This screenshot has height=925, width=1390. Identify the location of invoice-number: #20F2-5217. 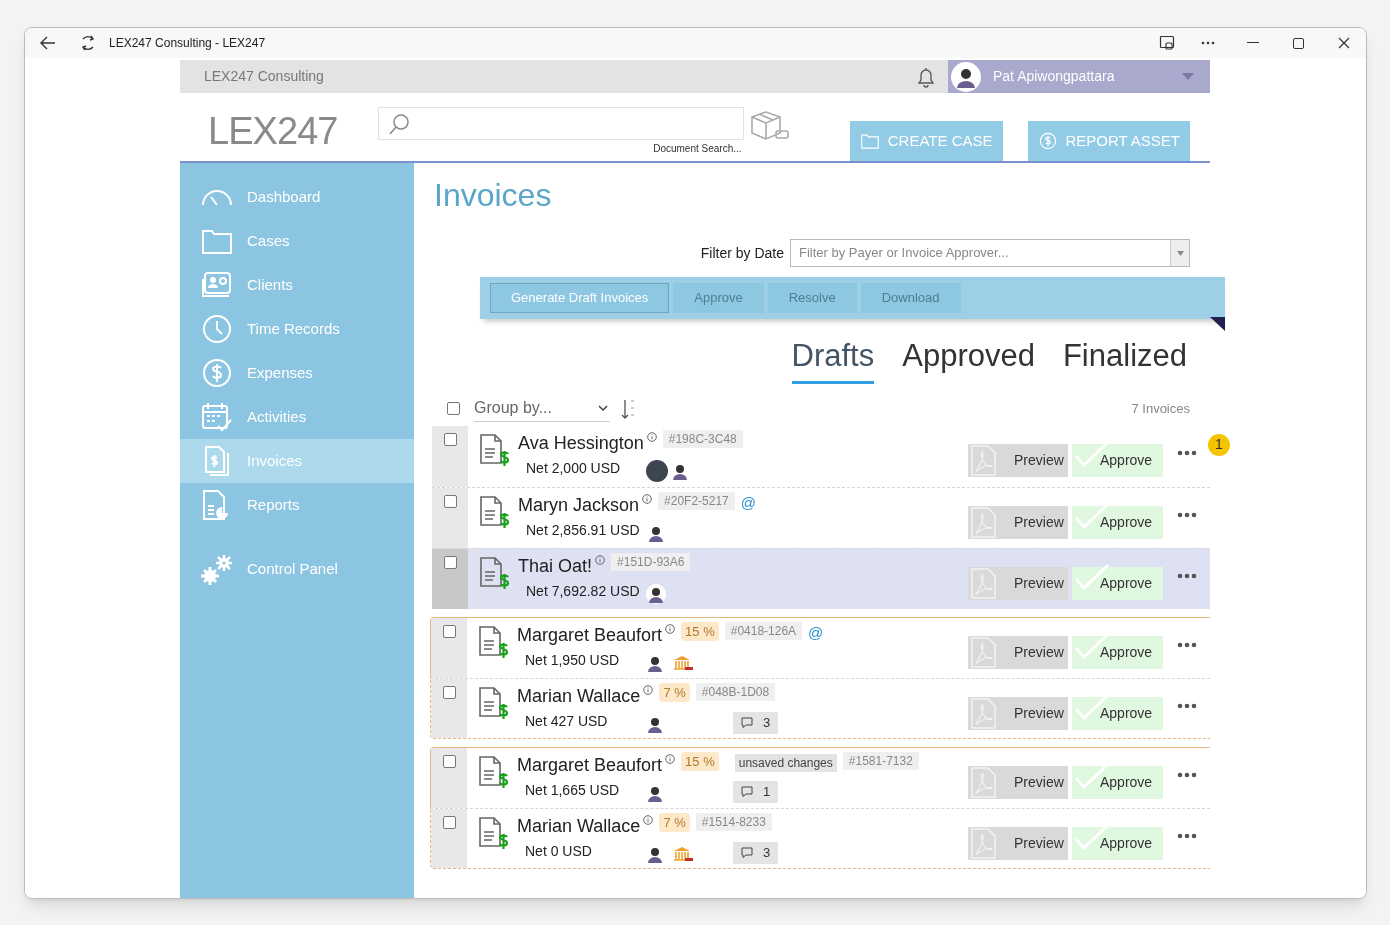
(696, 500).